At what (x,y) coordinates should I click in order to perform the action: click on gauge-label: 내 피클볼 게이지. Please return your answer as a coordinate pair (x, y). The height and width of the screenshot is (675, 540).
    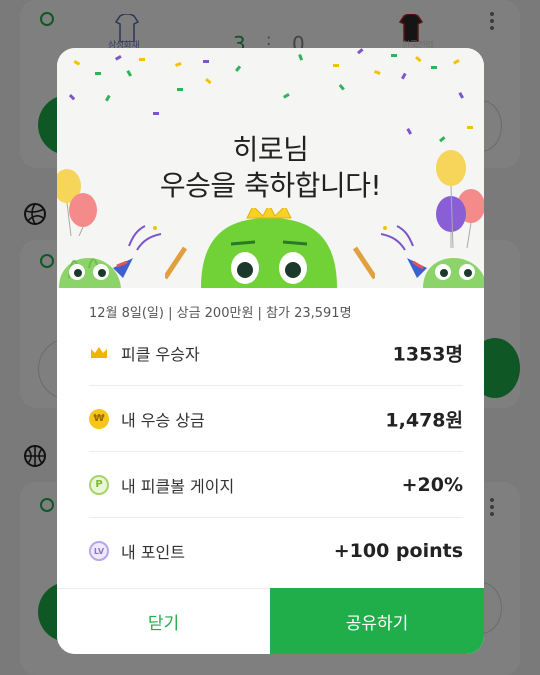
    Looking at the image, I should click on (178, 486).